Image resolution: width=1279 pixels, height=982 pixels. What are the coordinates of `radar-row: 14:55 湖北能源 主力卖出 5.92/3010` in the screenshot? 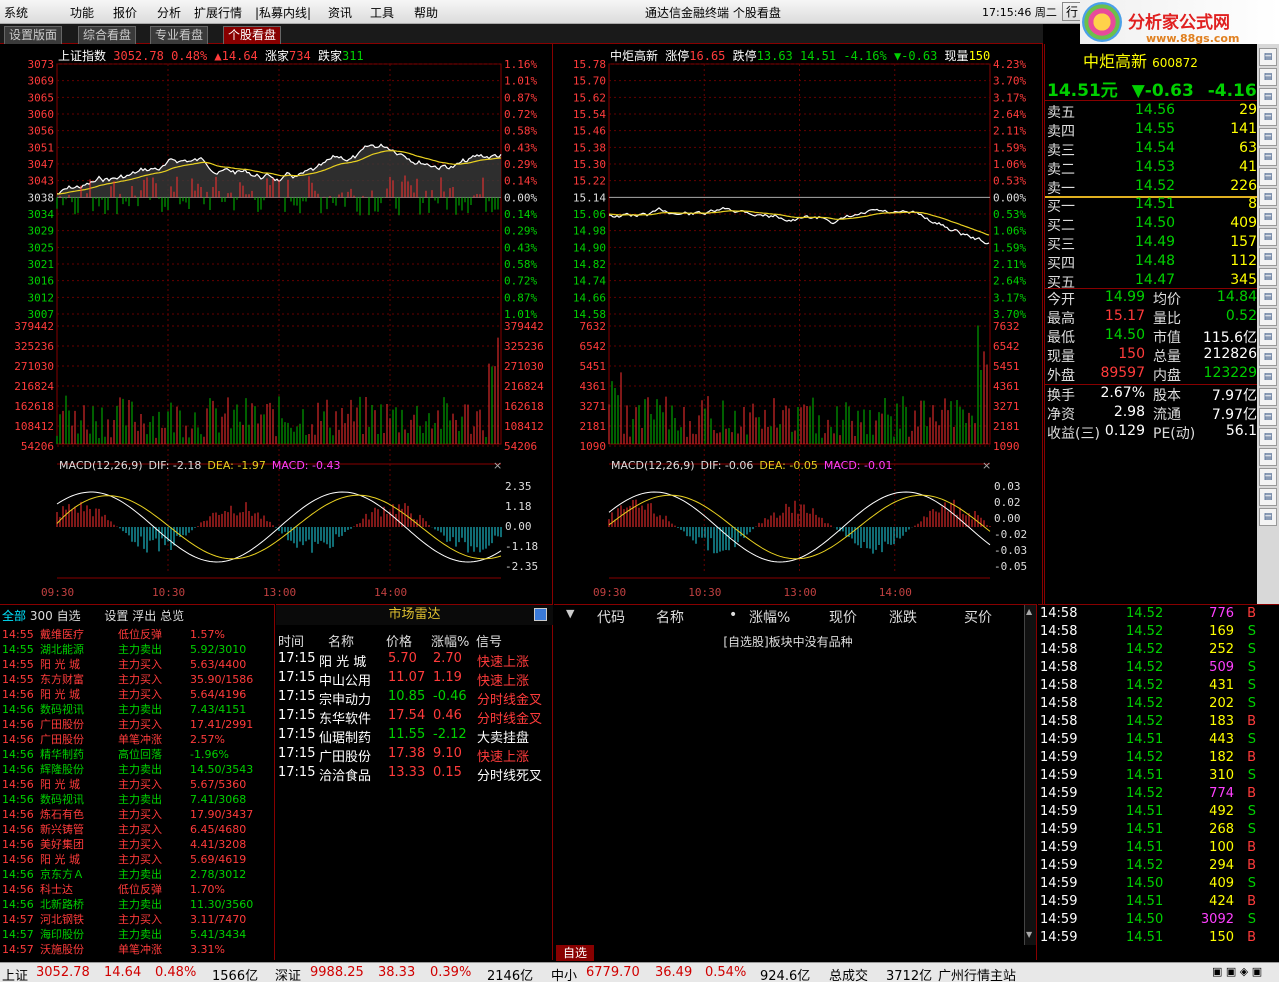 It's located at (137, 649).